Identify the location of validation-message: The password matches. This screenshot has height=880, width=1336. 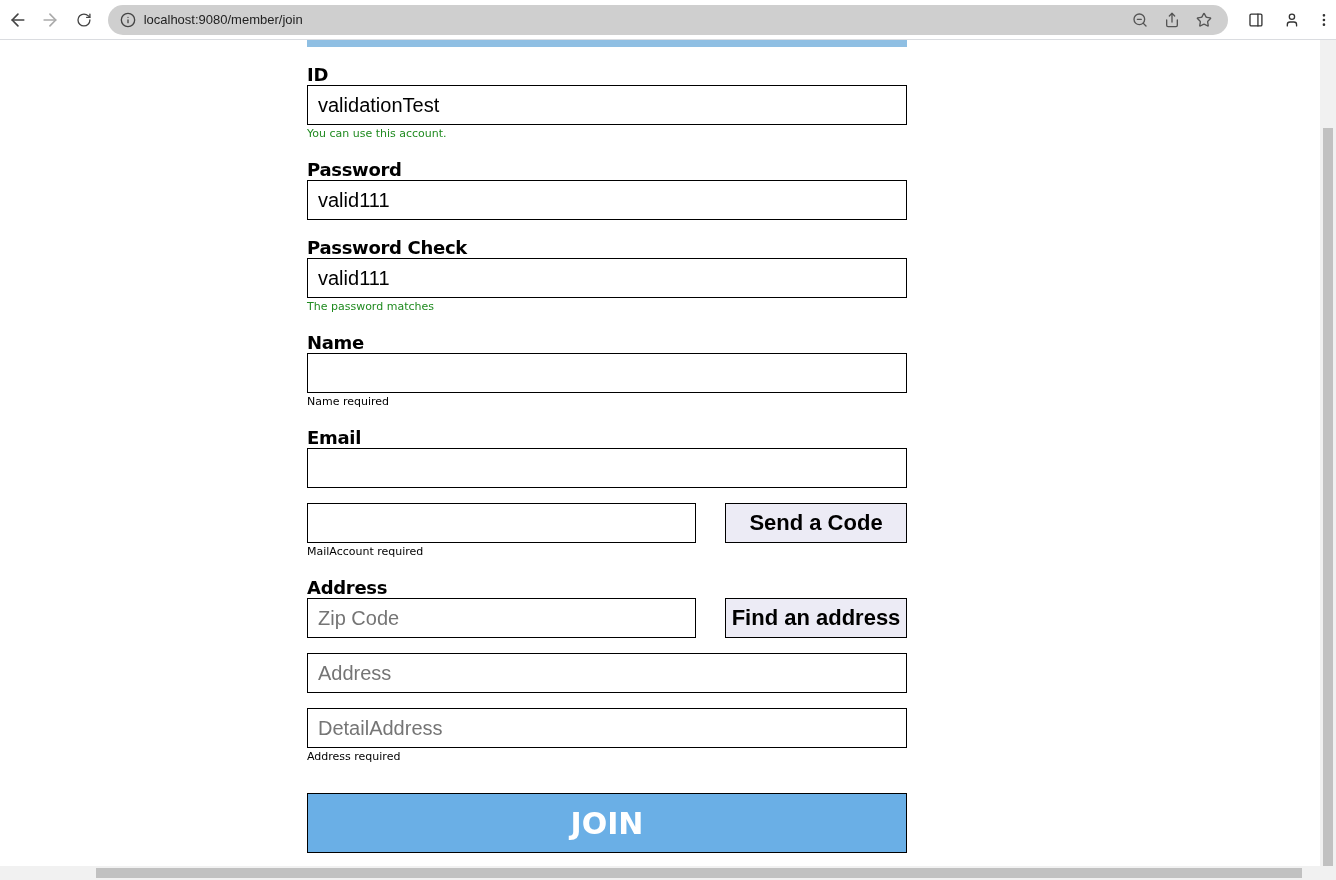
(371, 307).